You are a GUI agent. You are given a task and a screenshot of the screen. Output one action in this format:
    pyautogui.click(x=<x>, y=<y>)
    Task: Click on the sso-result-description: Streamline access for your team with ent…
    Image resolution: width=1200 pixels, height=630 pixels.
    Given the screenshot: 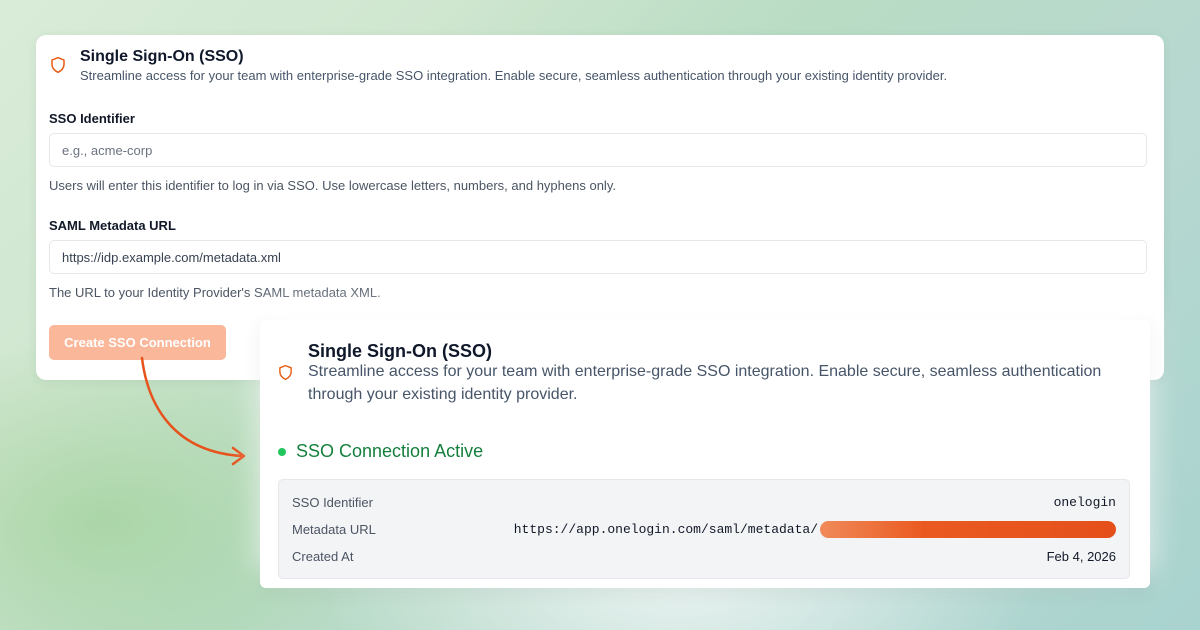 What is the action you would take?
    pyautogui.click(x=705, y=383)
    